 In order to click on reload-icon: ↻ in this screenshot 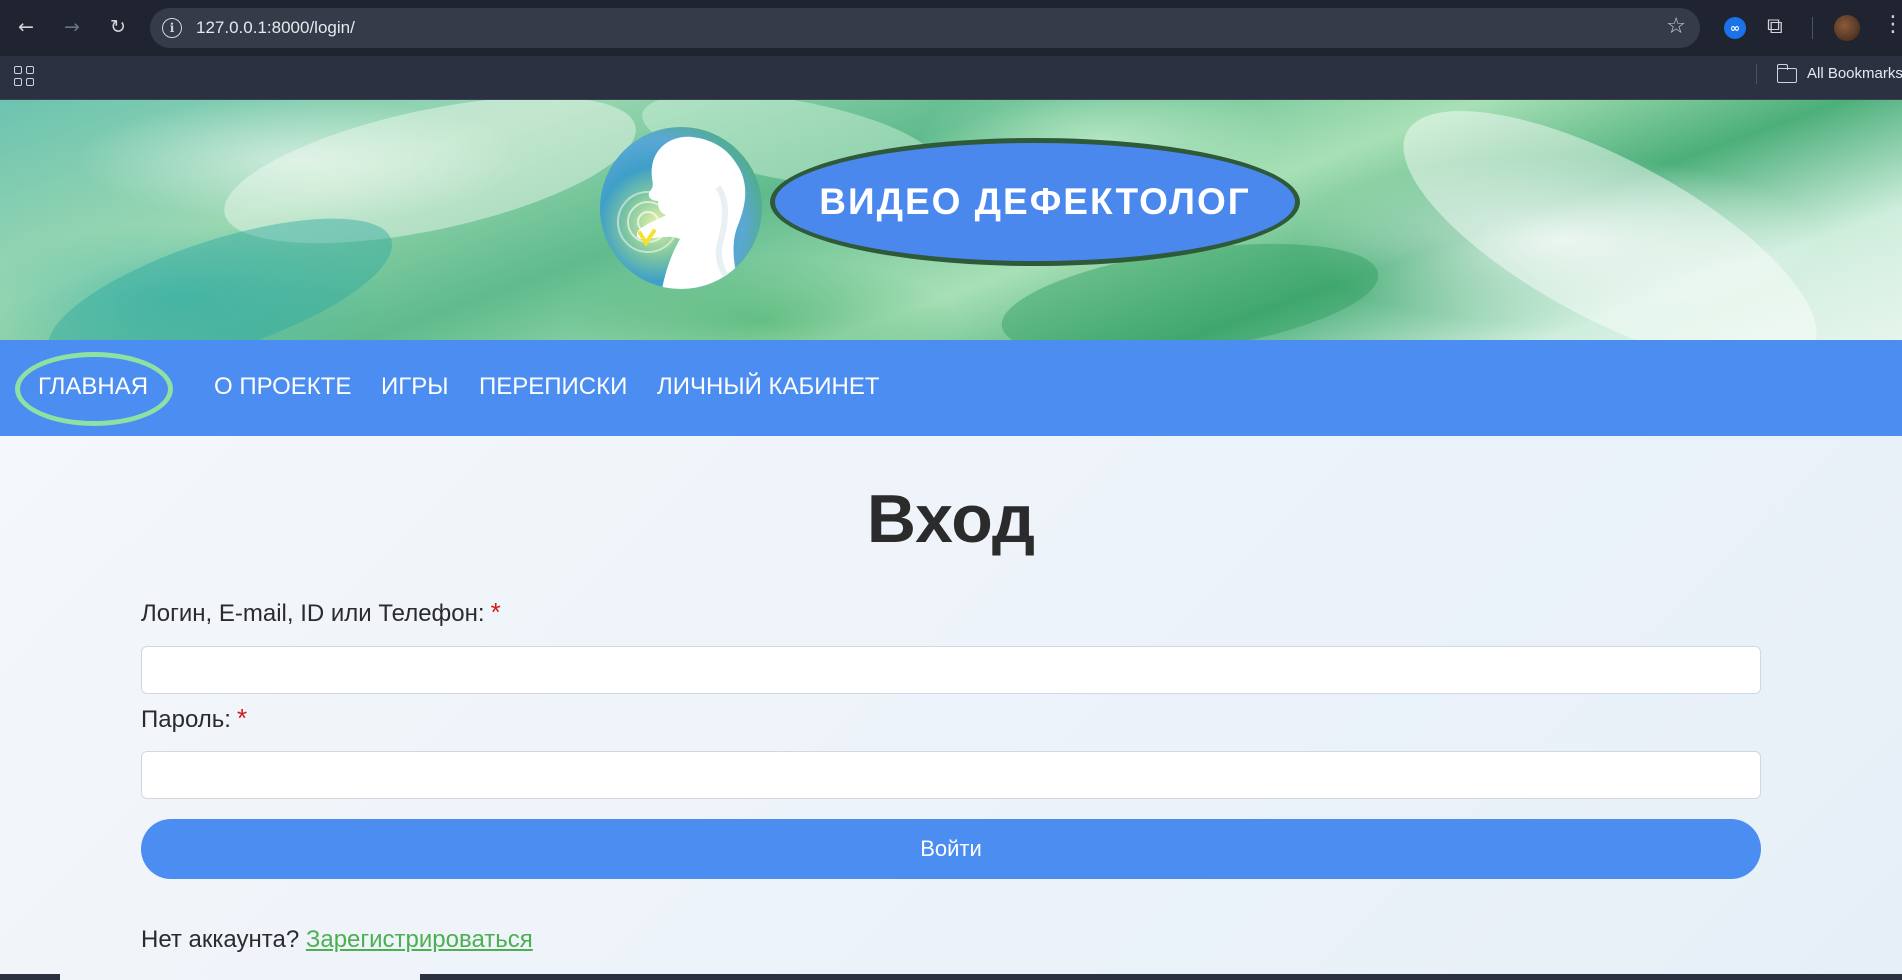, I will do `click(118, 27)`.